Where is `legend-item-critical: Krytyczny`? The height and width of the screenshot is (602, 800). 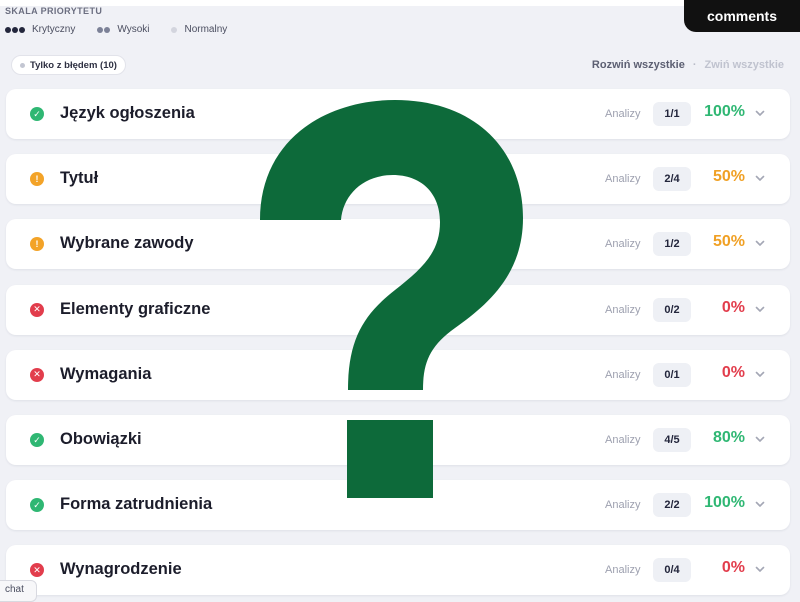
legend-item-critical: Krytyczny is located at coordinates (40, 29).